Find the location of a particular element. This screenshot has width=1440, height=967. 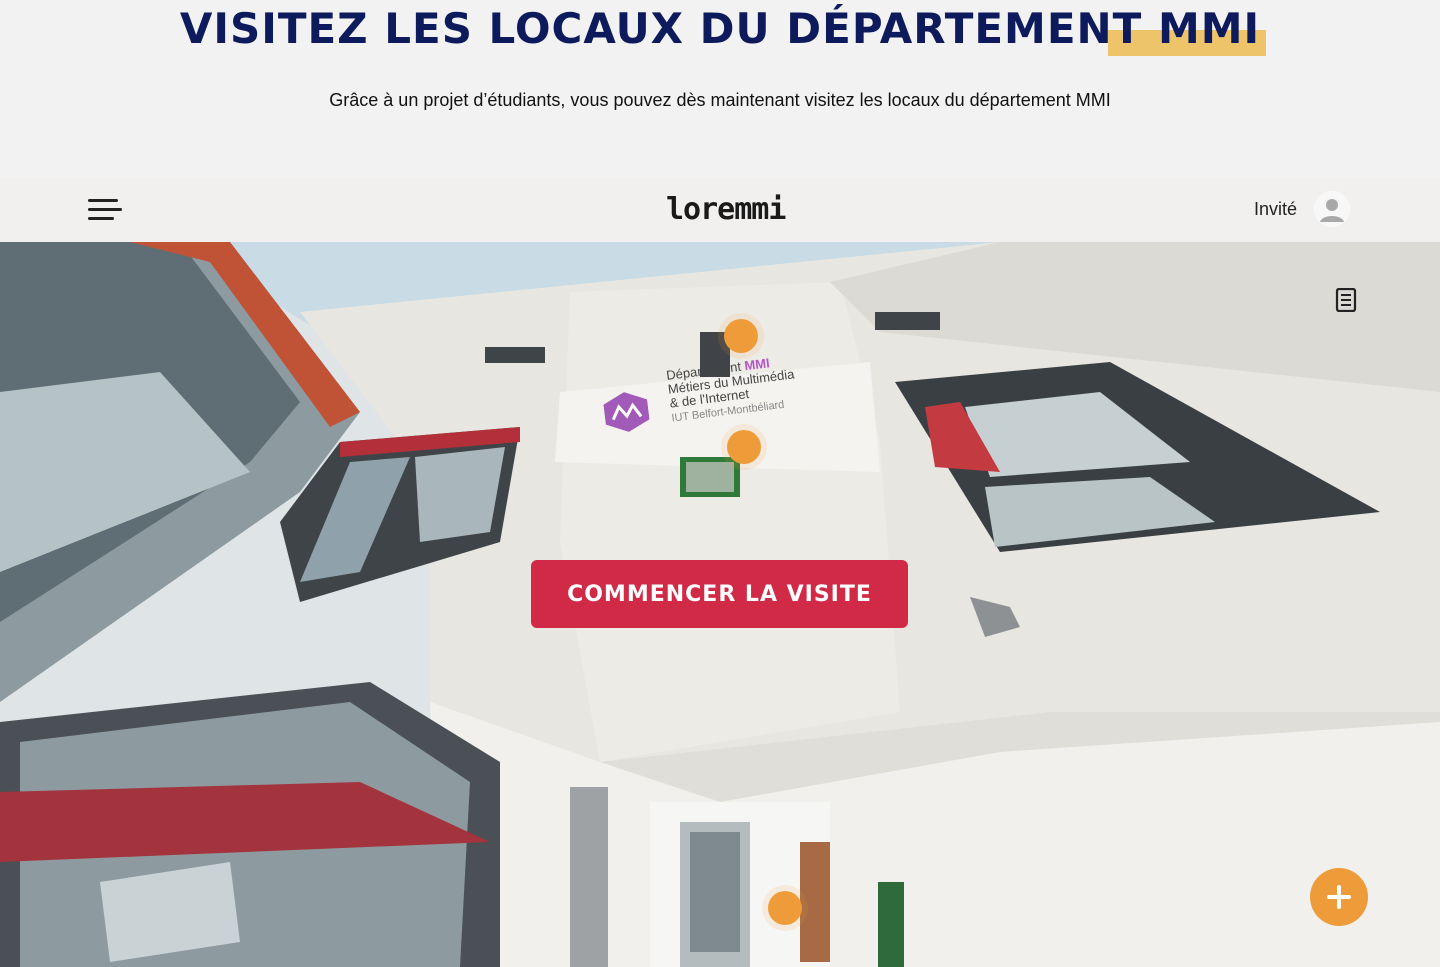

hotspot-upper-window is located at coordinates (741, 336).